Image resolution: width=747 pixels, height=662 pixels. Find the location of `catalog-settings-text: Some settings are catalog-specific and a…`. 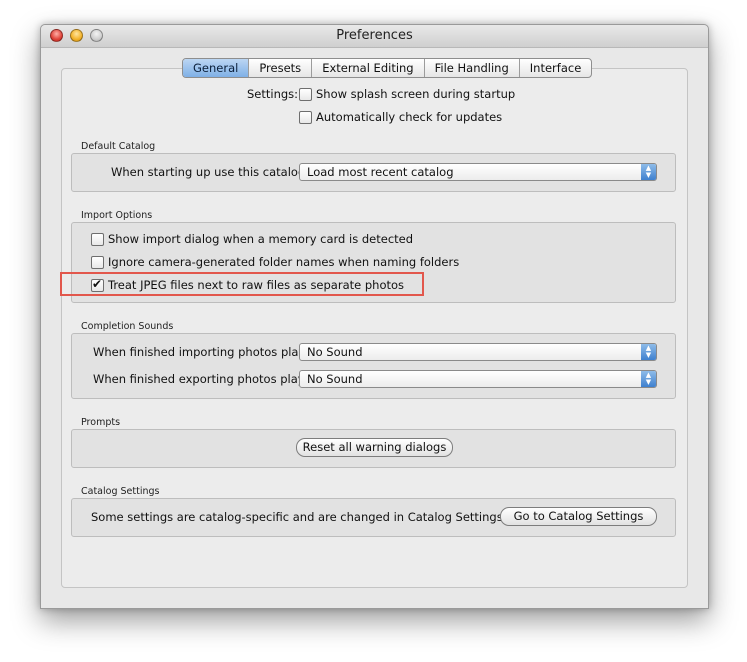

catalog-settings-text: Some settings are catalog-specific and a… is located at coordinates (299, 517).